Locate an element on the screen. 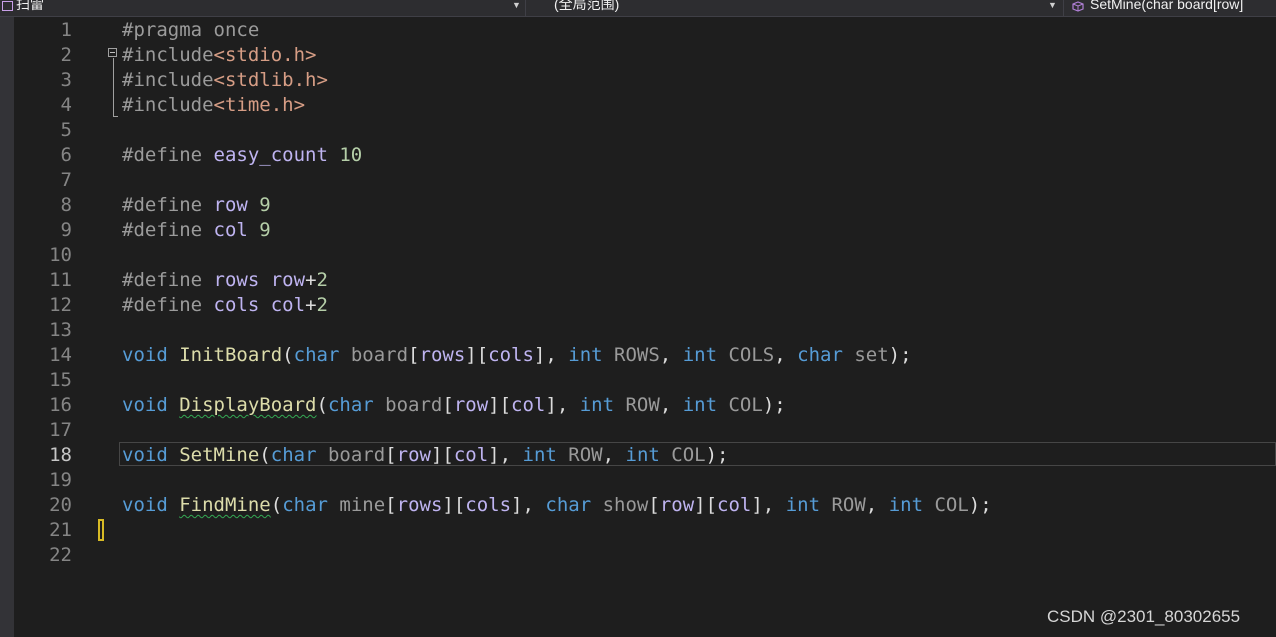 The height and width of the screenshot is (637, 1276). code-text: #define rows row+2 is located at coordinates (225, 280).